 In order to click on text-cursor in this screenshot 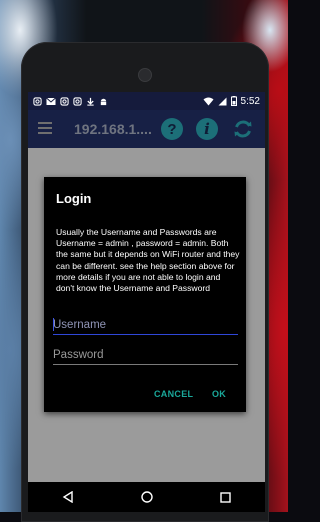, I will do `click(53, 324)`.